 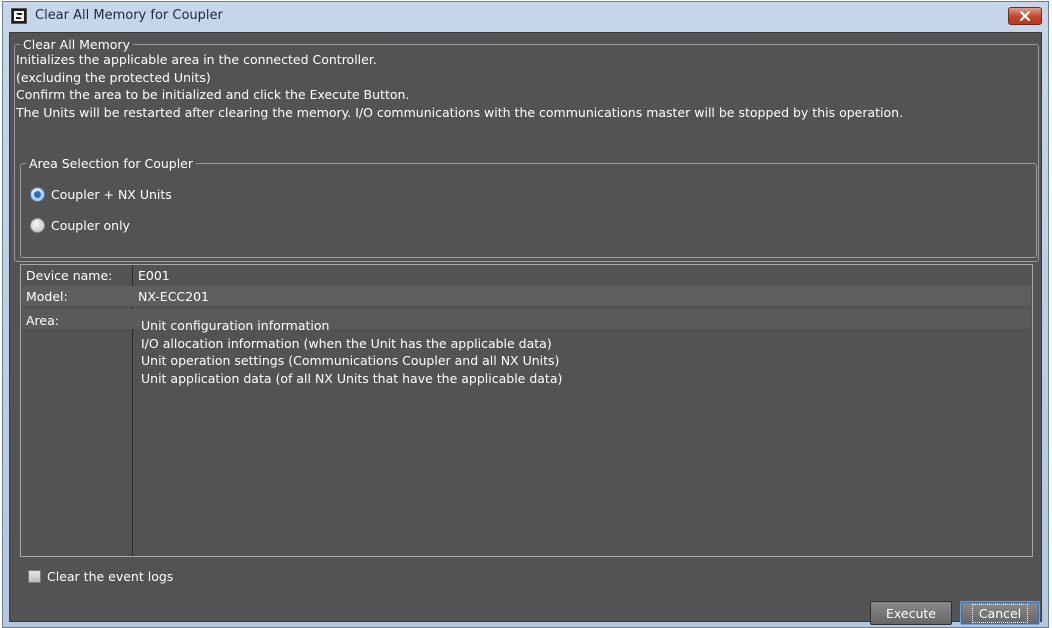 I want to click on area-label: Area:, so click(x=42, y=320).